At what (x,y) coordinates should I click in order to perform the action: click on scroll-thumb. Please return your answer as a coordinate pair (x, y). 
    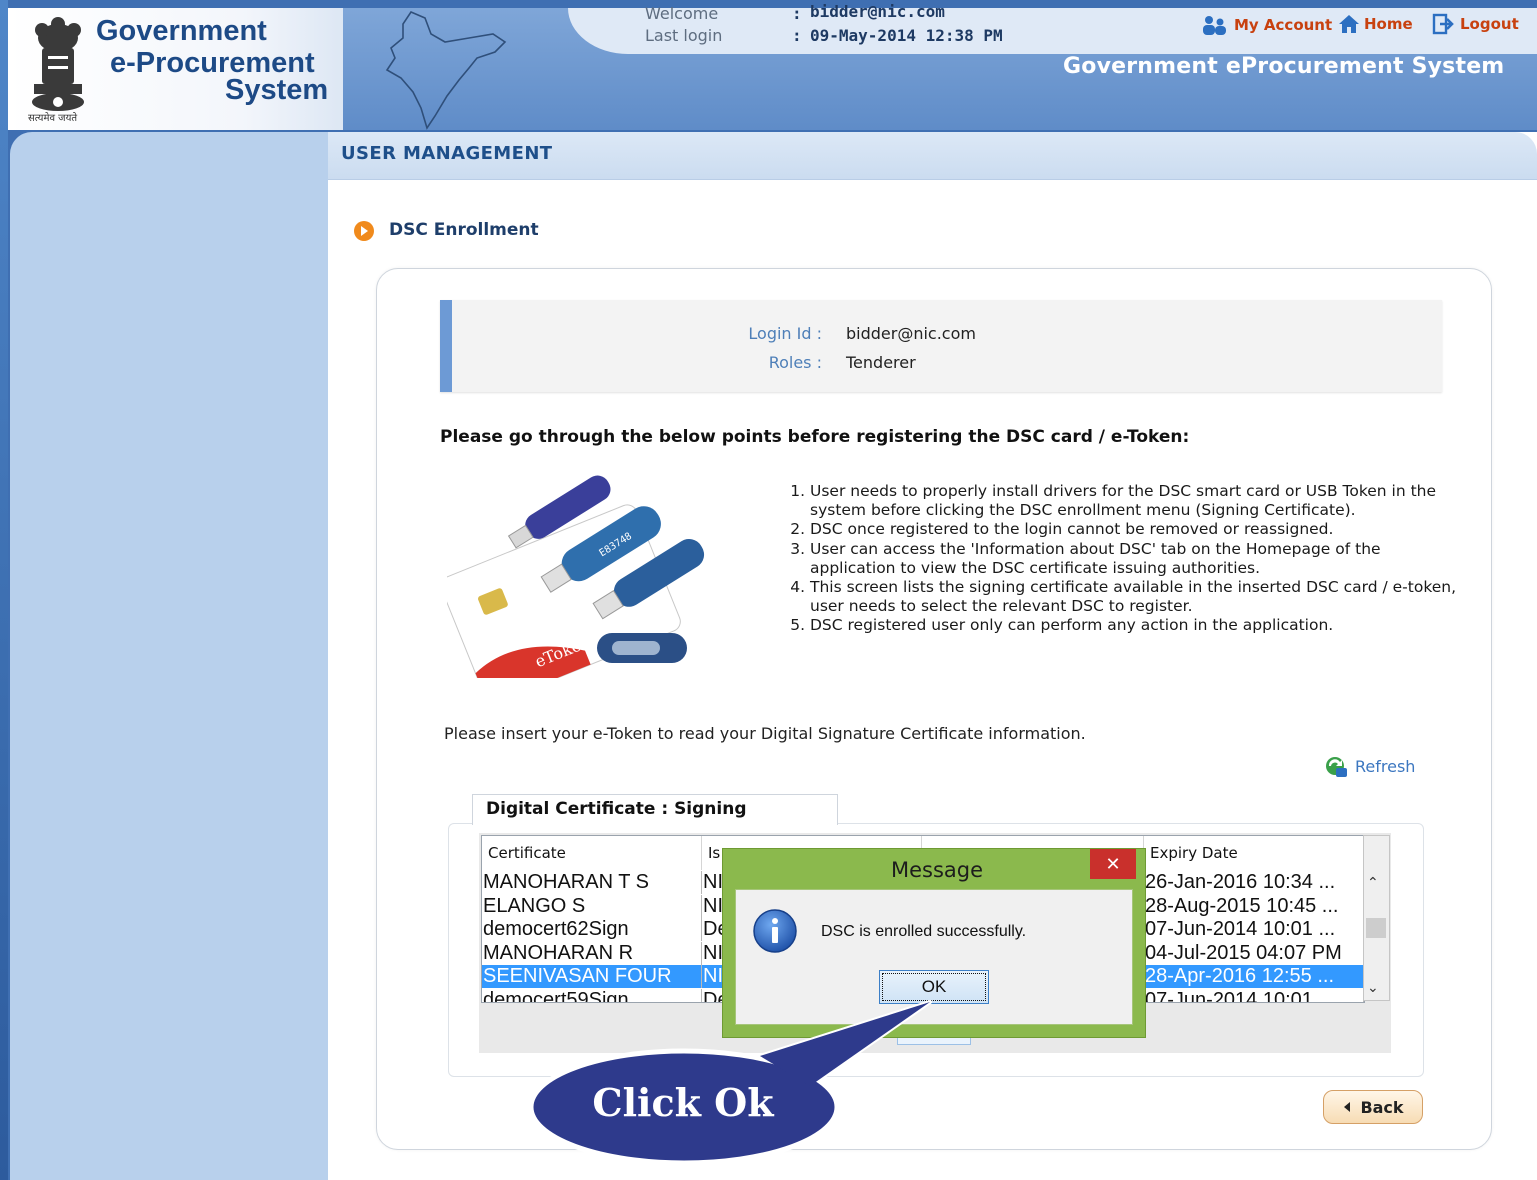
    Looking at the image, I should click on (1376, 928).